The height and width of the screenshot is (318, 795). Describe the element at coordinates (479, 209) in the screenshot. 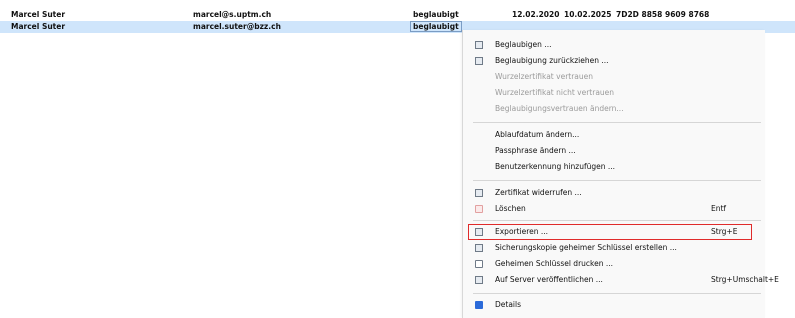

I see `trash-icon` at that location.